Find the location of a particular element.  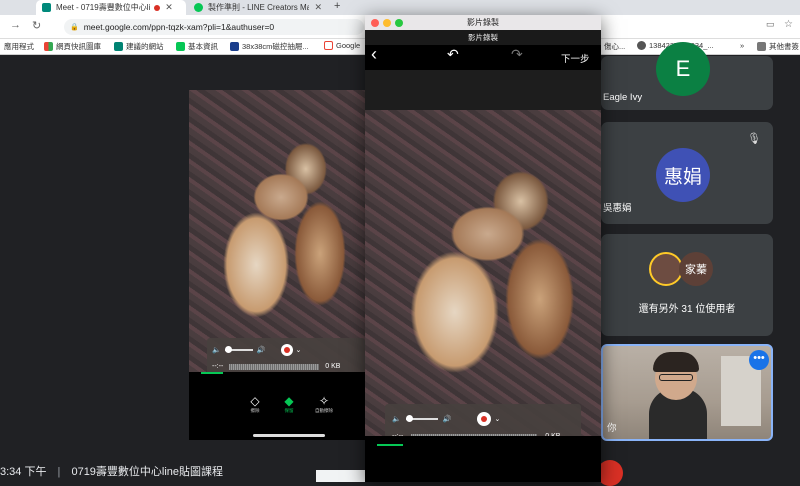

avatar: 家蓁 is located at coordinates (696, 269).